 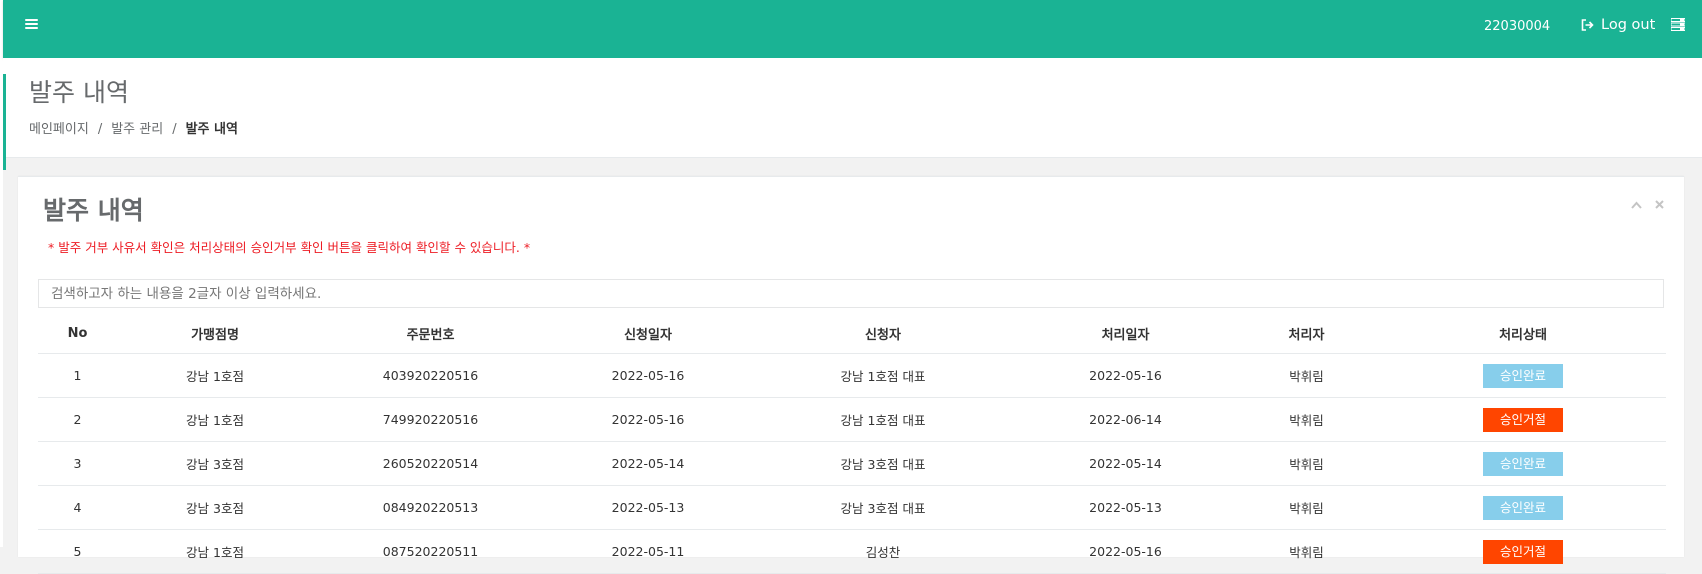 I want to click on cell-request-date: 2022-05-14, so click(x=648, y=463).